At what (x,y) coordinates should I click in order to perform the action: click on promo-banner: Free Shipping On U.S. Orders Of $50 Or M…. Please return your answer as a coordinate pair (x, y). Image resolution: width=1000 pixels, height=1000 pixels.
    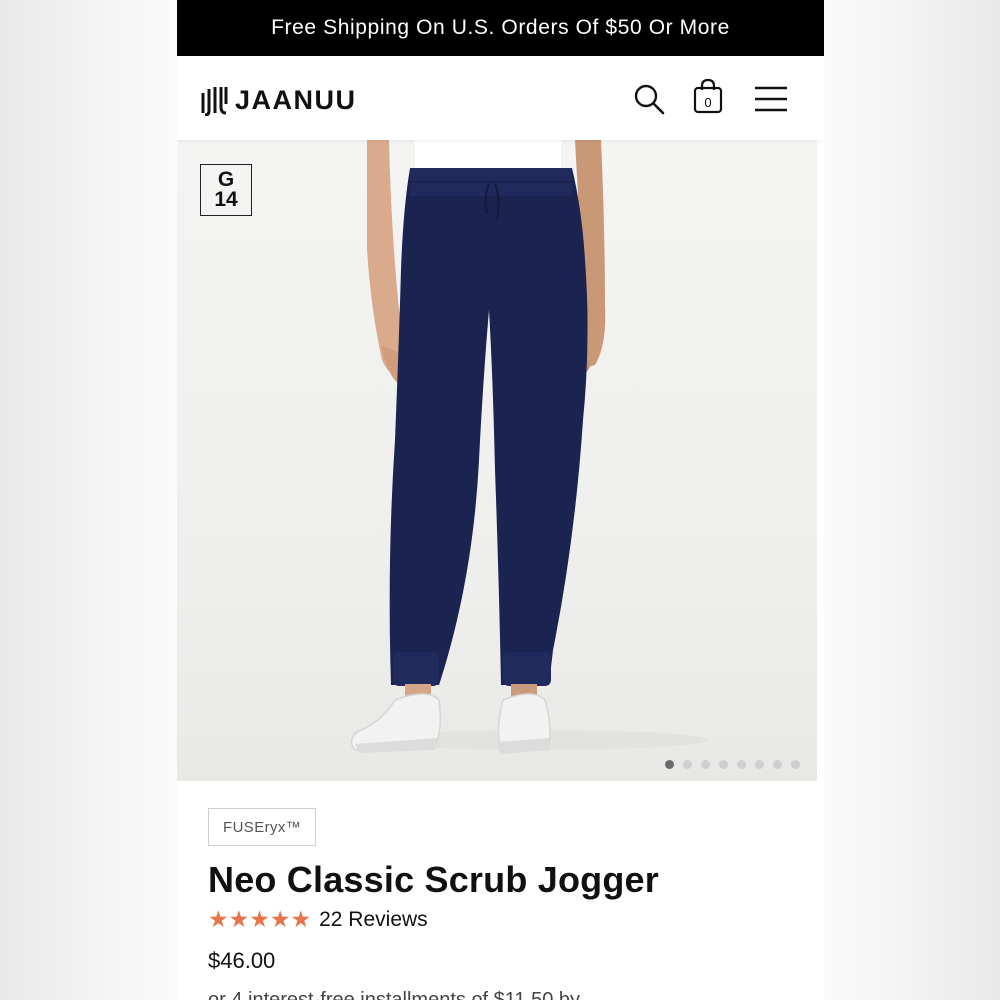
    Looking at the image, I should click on (500, 28).